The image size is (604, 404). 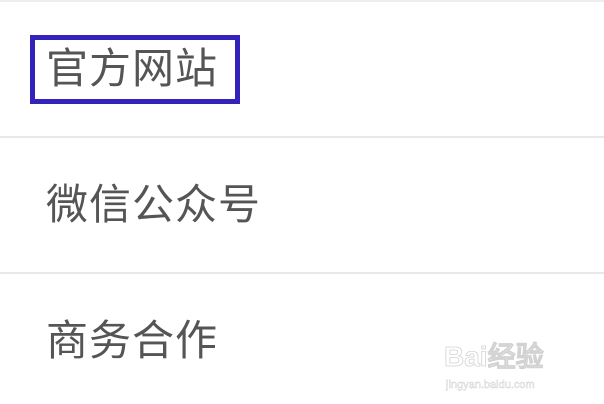 I want to click on menu-item-label: 商务合作, so click(x=132, y=340).